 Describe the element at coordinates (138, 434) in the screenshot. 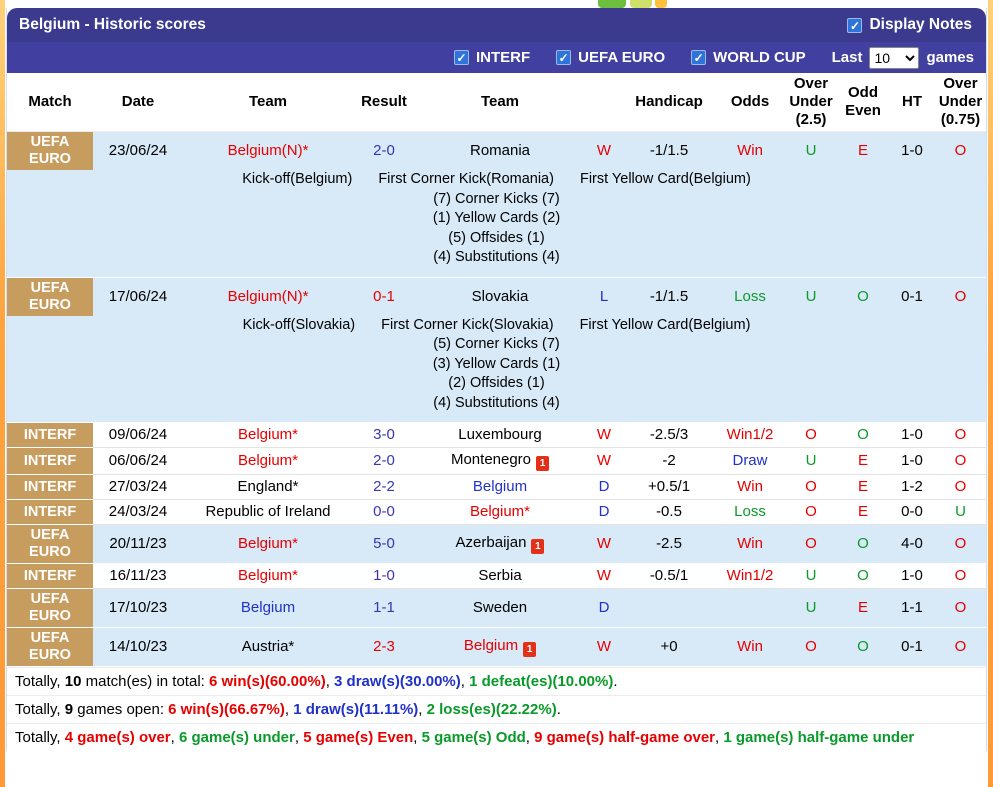

I see `match-date: 09/06/24` at that location.